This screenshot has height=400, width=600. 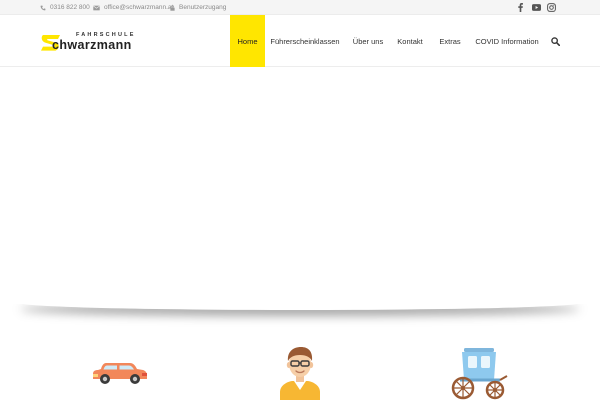 I want to click on topbar-login: Benutzerzugang, so click(x=198, y=7).